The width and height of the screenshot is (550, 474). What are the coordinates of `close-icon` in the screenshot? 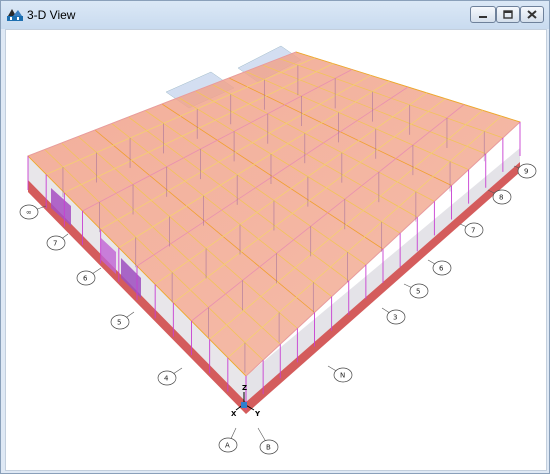 It's located at (532, 14).